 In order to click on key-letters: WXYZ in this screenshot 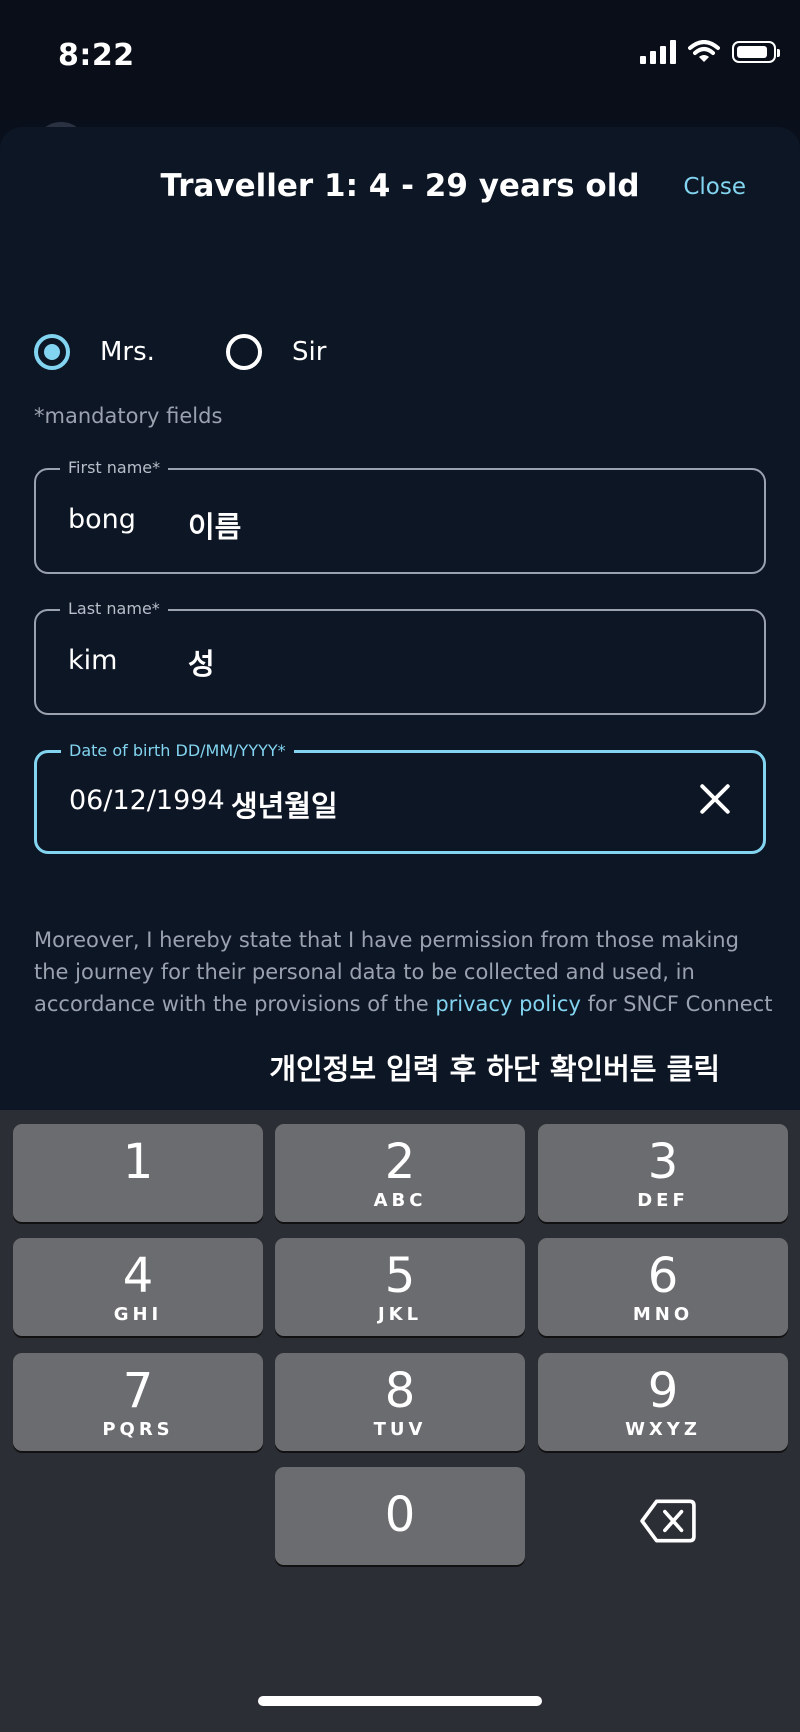, I will do `click(663, 1429)`.